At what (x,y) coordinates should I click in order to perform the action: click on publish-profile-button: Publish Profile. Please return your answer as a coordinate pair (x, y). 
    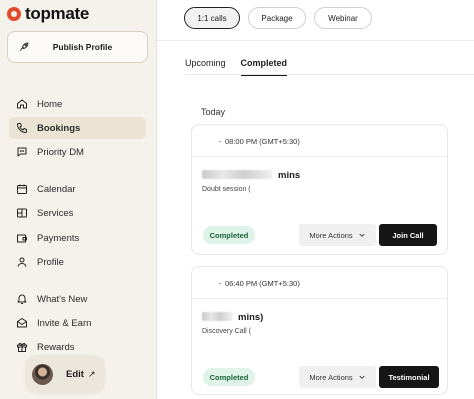
    Looking at the image, I should click on (77, 47).